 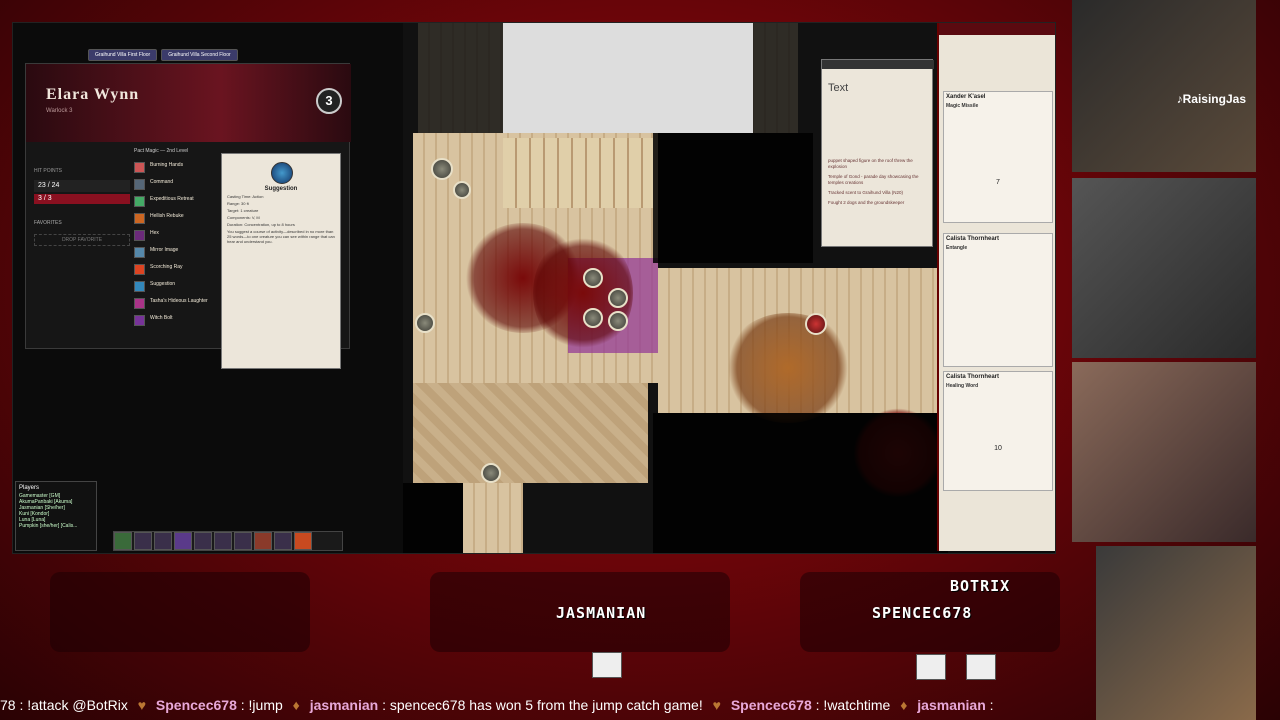 I want to click on ticker-text: : !jump, so click(x=261, y=705).